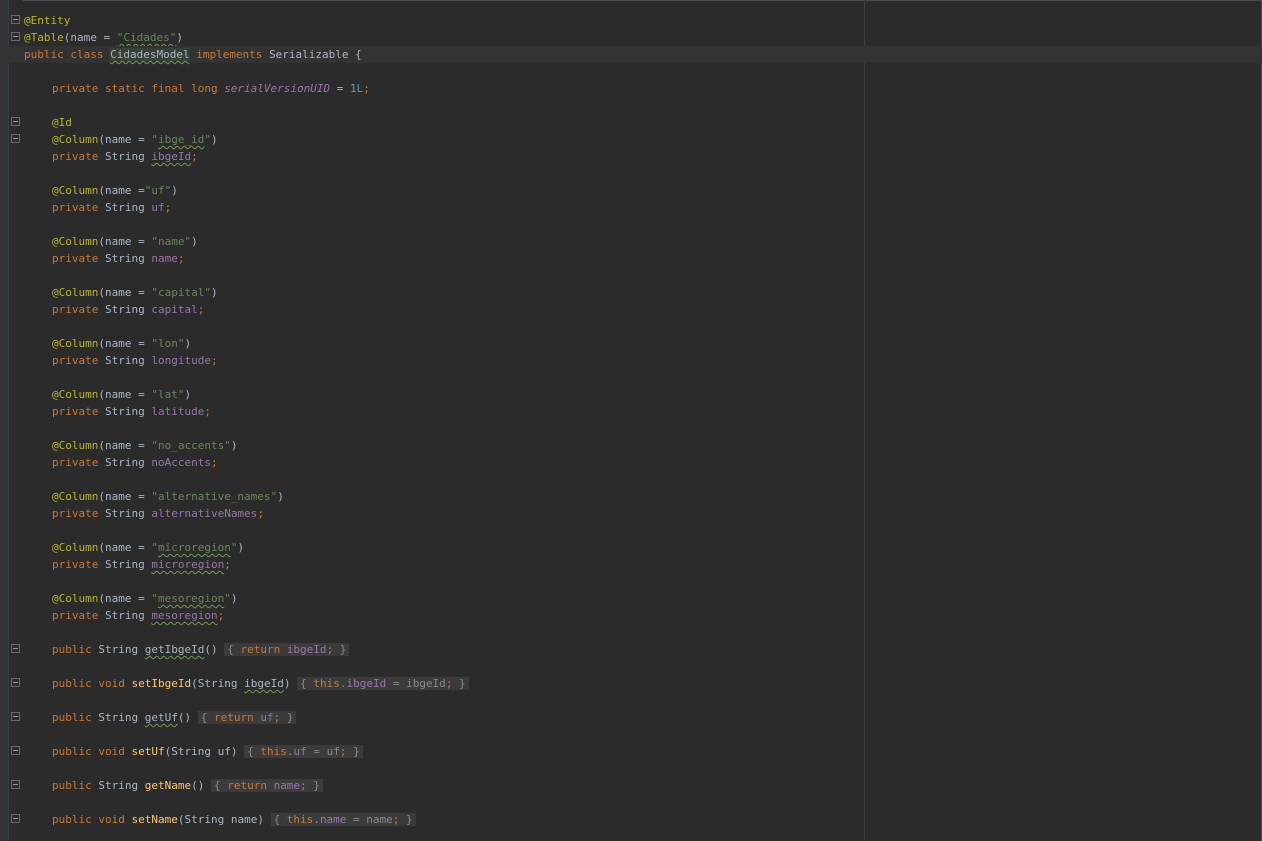 The width and height of the screenshot is (1262, 841). Describe the element at coordinates (631, 139) in the screenshot. I see `code-line-8: @Column(name = "ibge_id")` at that location.